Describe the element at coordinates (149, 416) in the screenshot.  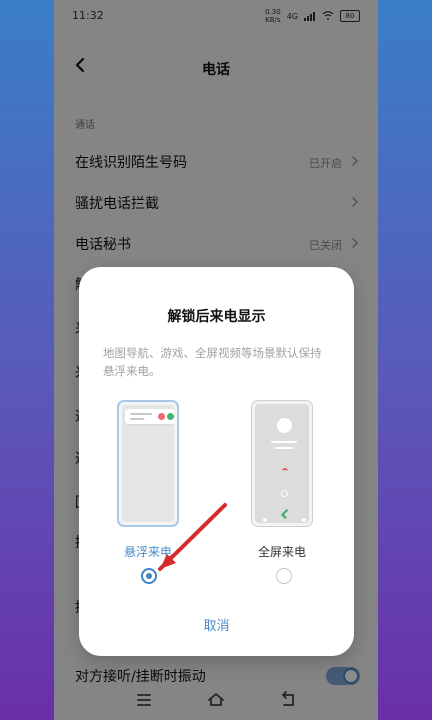
I see `floating-call-banner` at that location.